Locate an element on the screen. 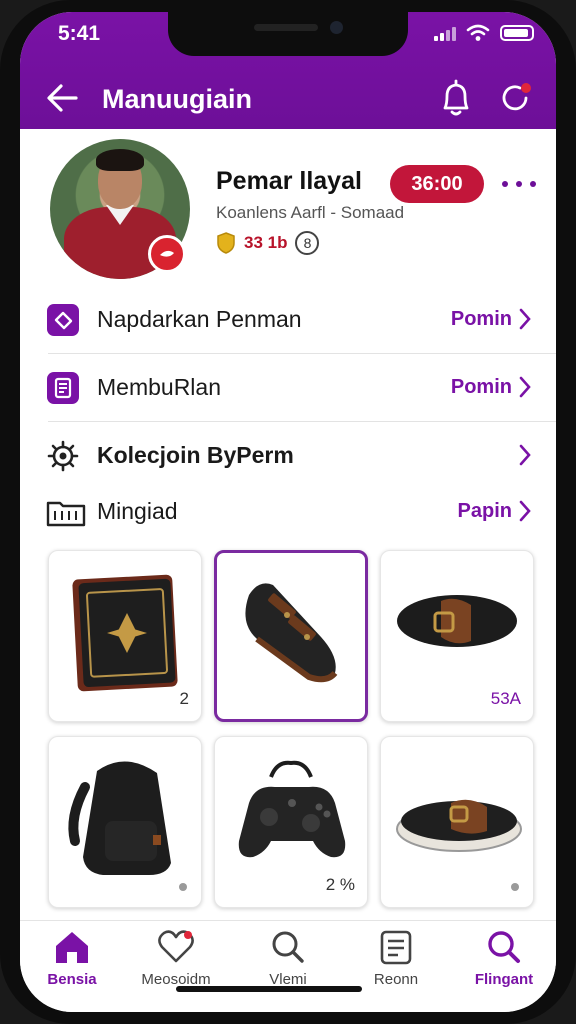  tile-label: 53A is located at coordinates (505, 698).